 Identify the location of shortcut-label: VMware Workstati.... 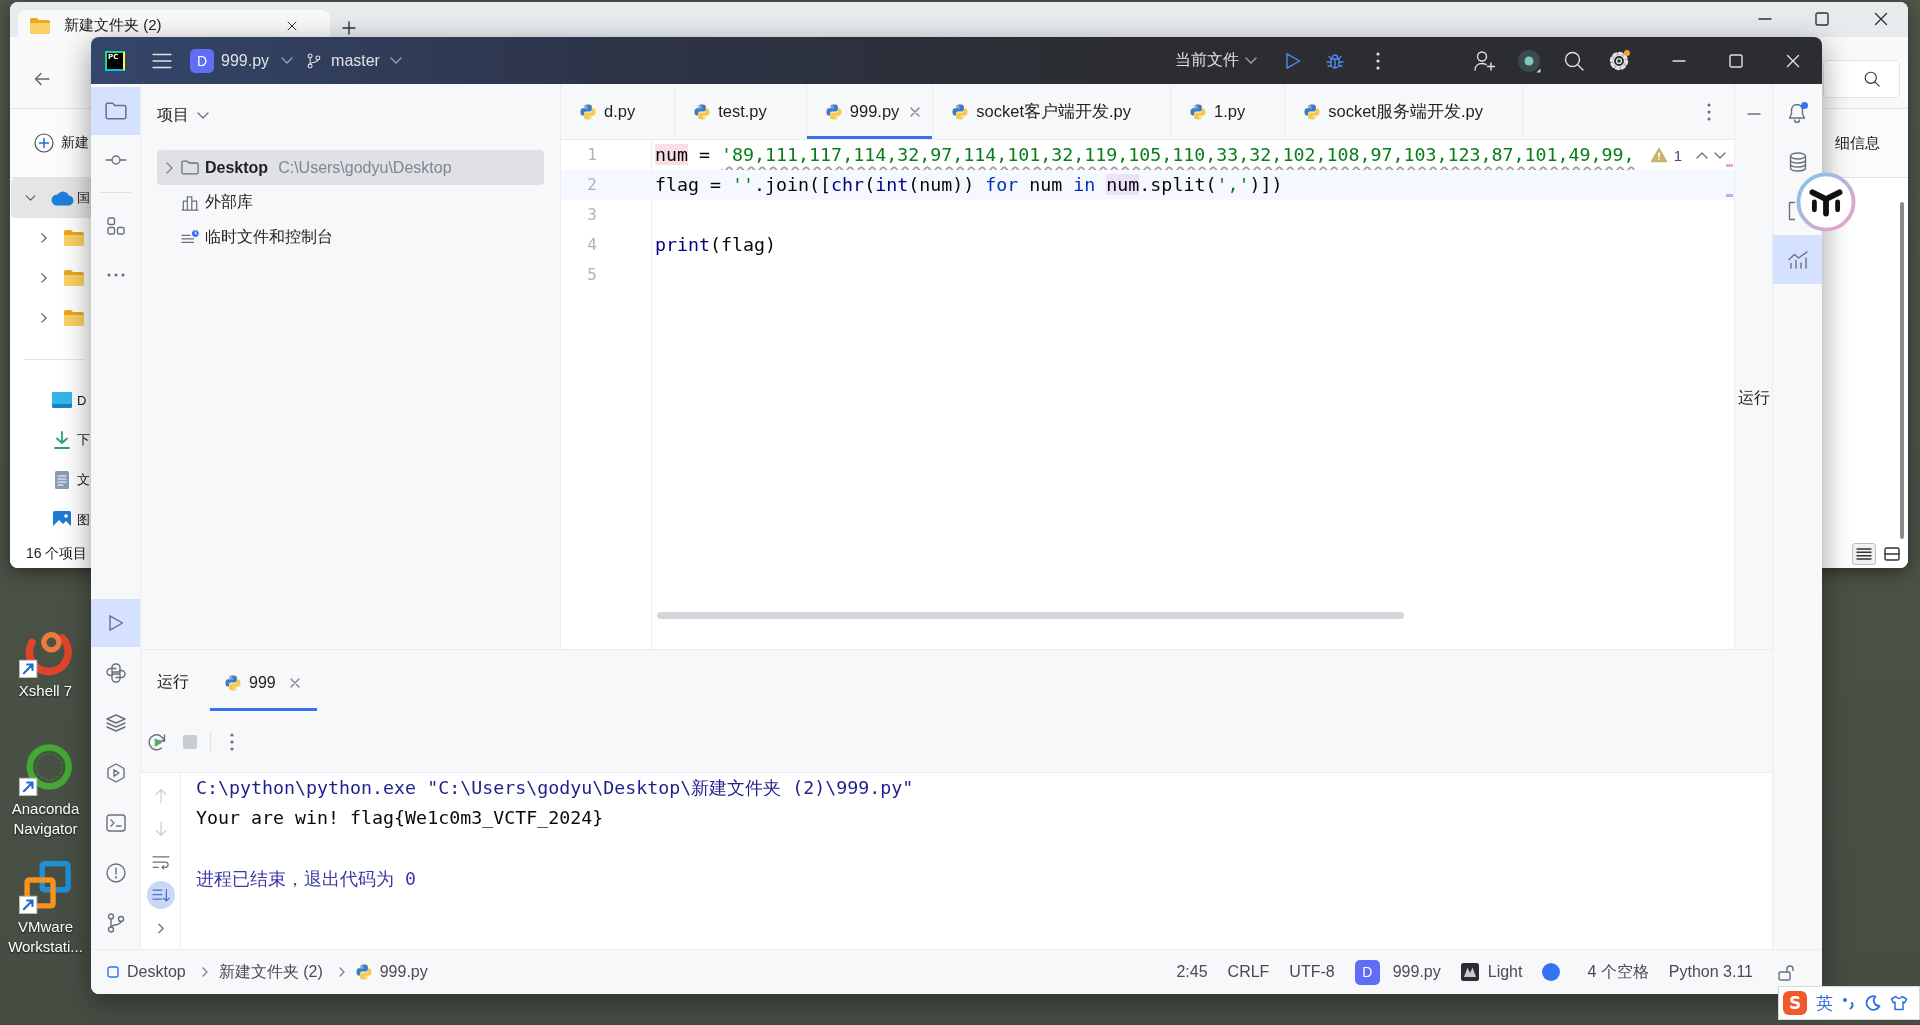
(45, 937).